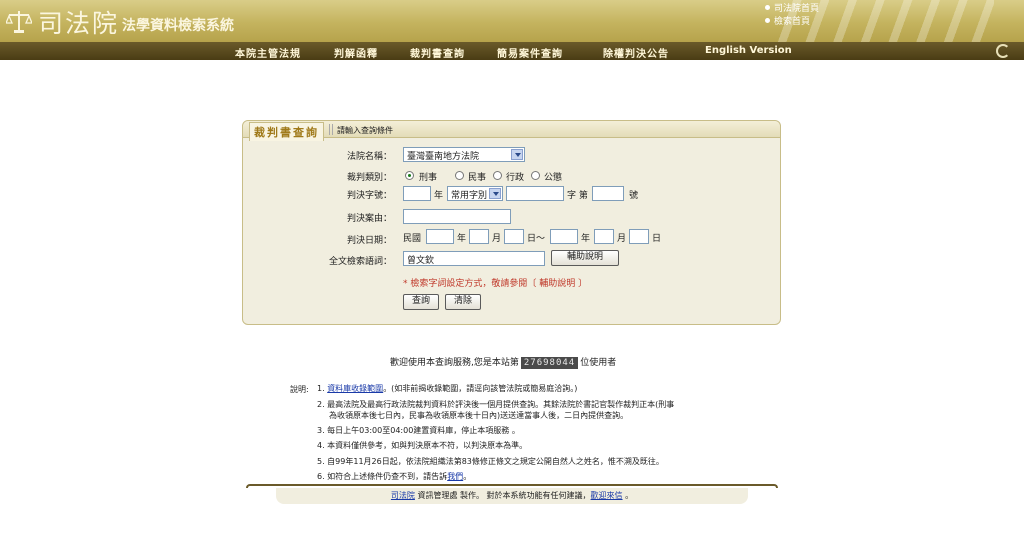 This screenshot has height=542, width=1024. Describe the element at coordinates (622, 239) in the screenshot. I see `date-to-month-unit: 月` at that location.